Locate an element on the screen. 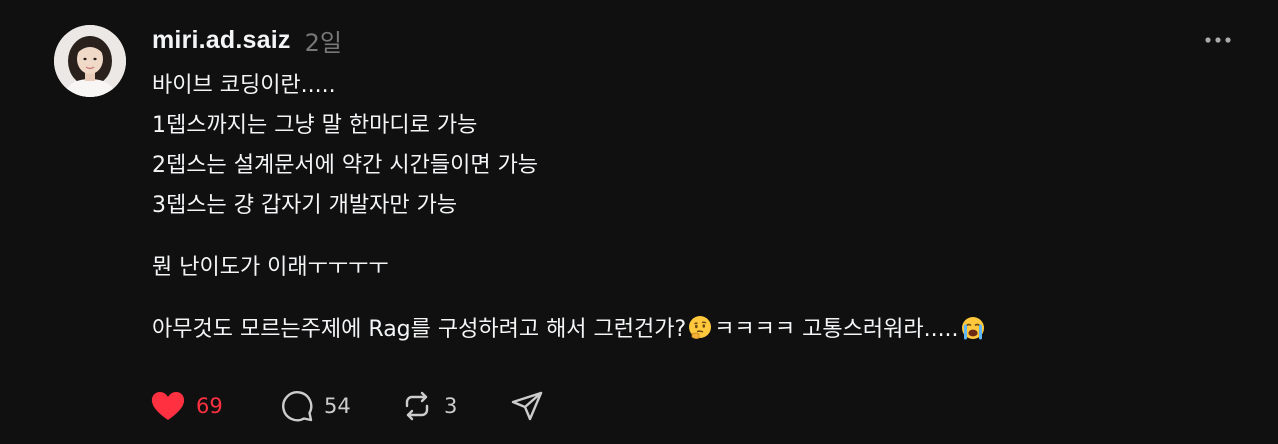 The width and height of the screenshot is (1278, 444). send-icon is located at coordinates (527, 406).